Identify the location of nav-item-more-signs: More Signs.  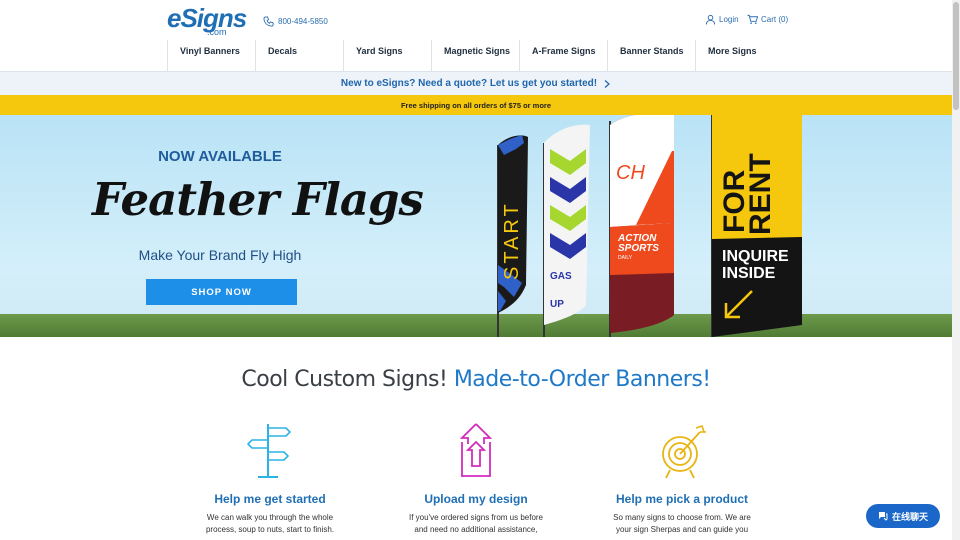
(739, 55).